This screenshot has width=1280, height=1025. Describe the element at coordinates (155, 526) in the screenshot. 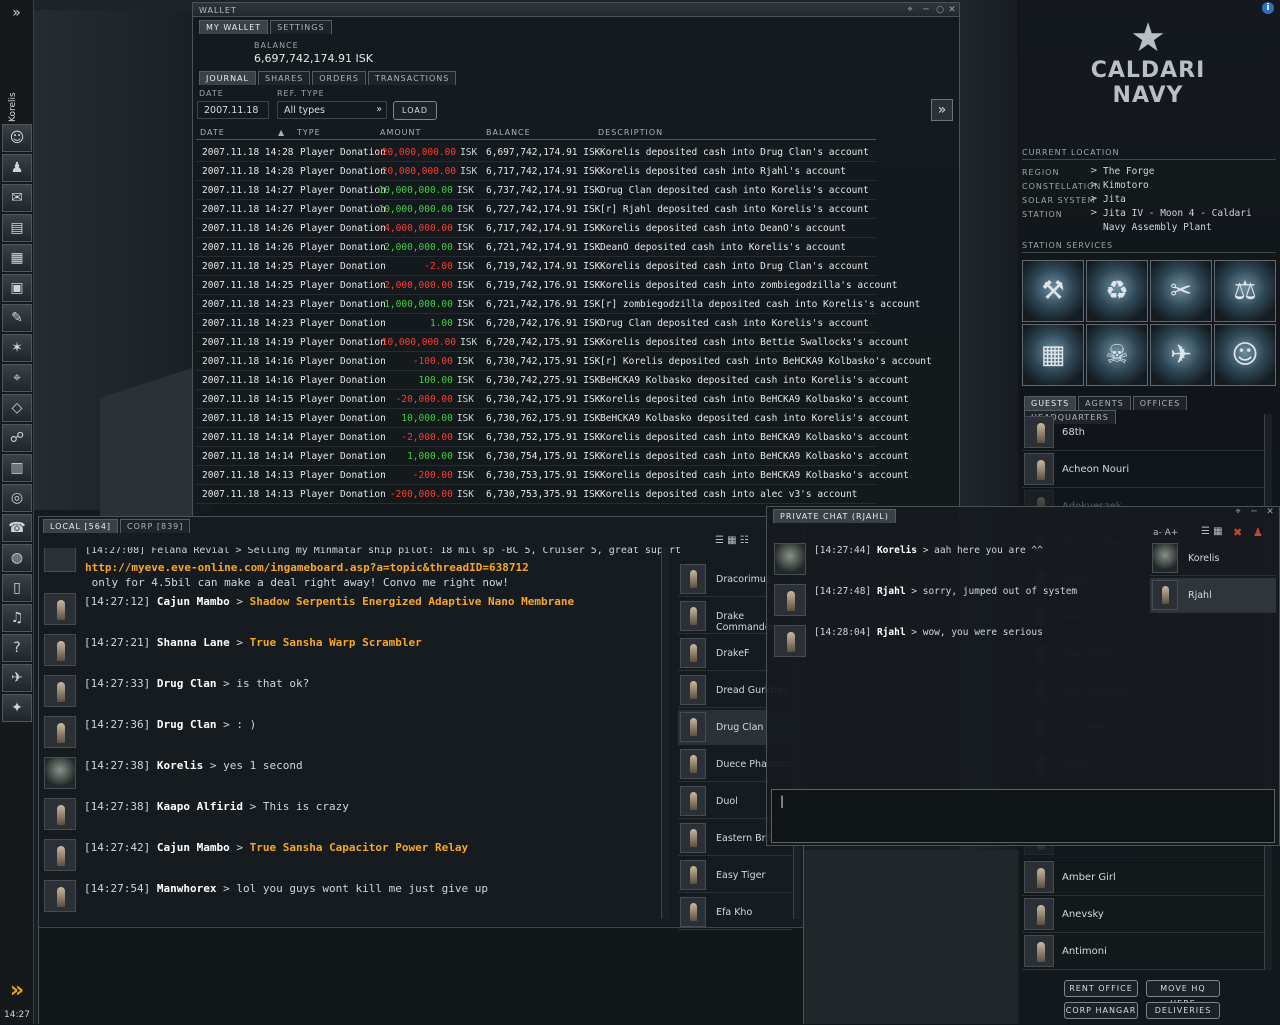

I see `tab-corp: CORP [839]` at that location.